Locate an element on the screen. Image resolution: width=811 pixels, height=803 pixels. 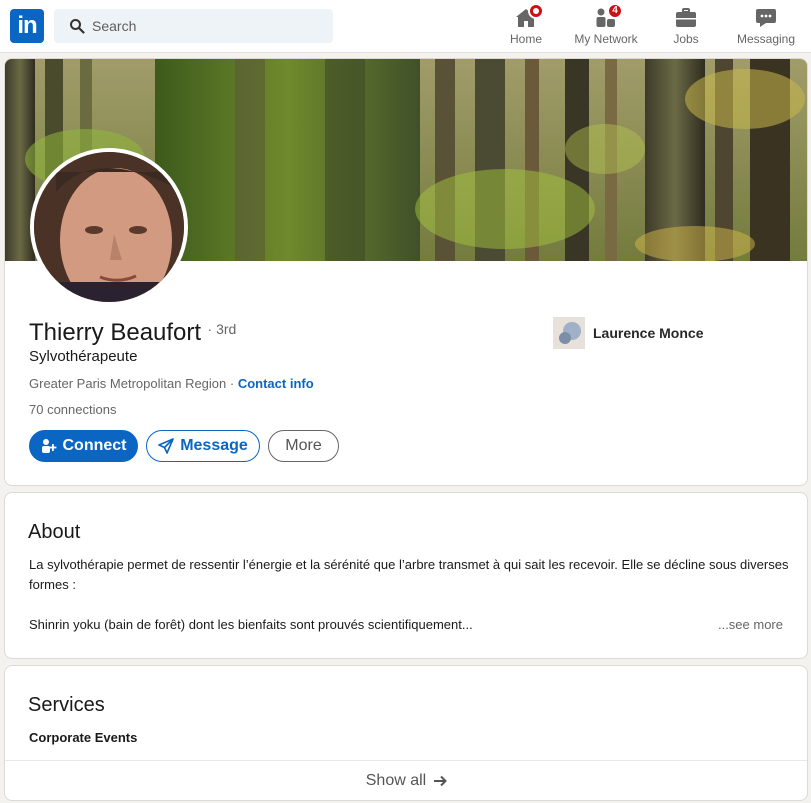
avatar-photo is located at coordinates (109, 227).